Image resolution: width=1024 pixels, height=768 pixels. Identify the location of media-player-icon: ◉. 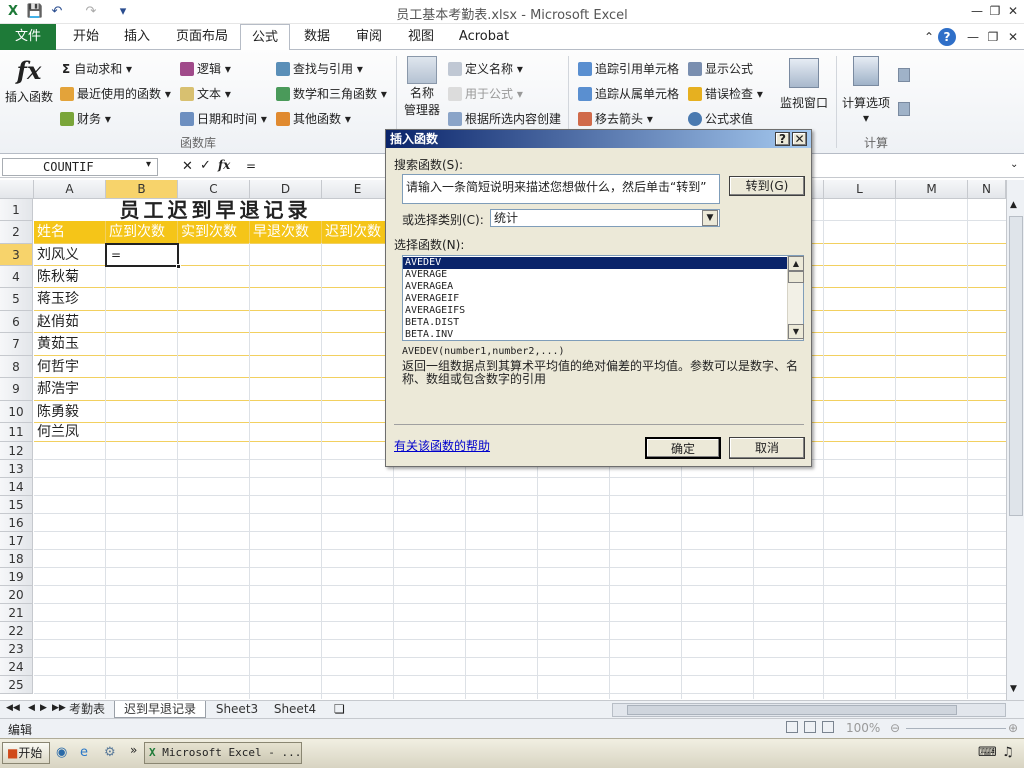
(61, 752).